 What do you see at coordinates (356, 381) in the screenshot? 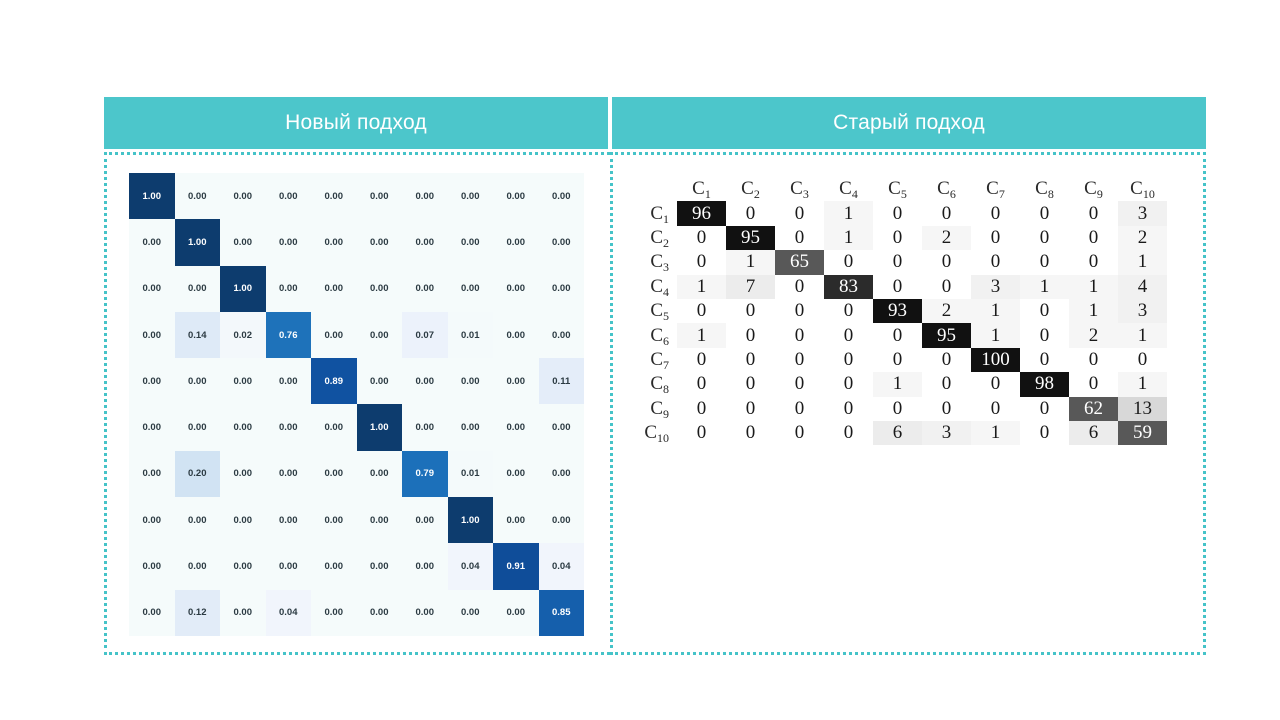
I see `heatmap-row: 0.00 0.00 0.00 0.00 0.89 0.00 0.00 0.00 0.00 0.11` at bounding box center [356, 381].